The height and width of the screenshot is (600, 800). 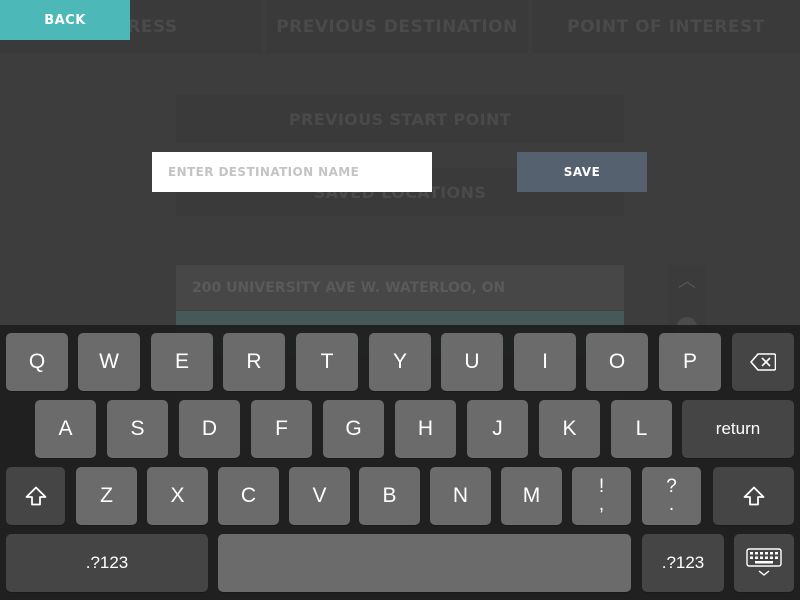 I want to click on shift-key-right, so click(x=753, y=496).